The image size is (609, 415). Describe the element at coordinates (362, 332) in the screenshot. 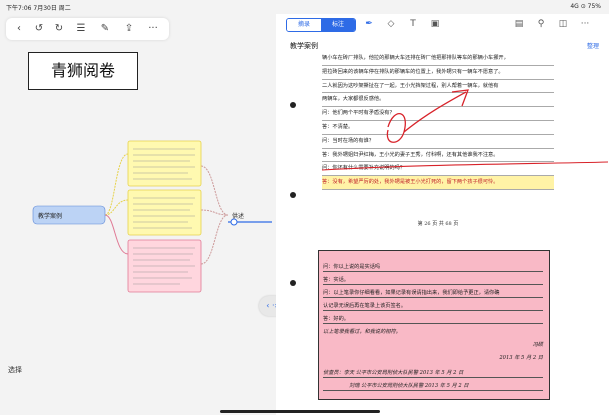

I see `excerpt-line: 以上笔录我看过，和我说的相符。` at that location.